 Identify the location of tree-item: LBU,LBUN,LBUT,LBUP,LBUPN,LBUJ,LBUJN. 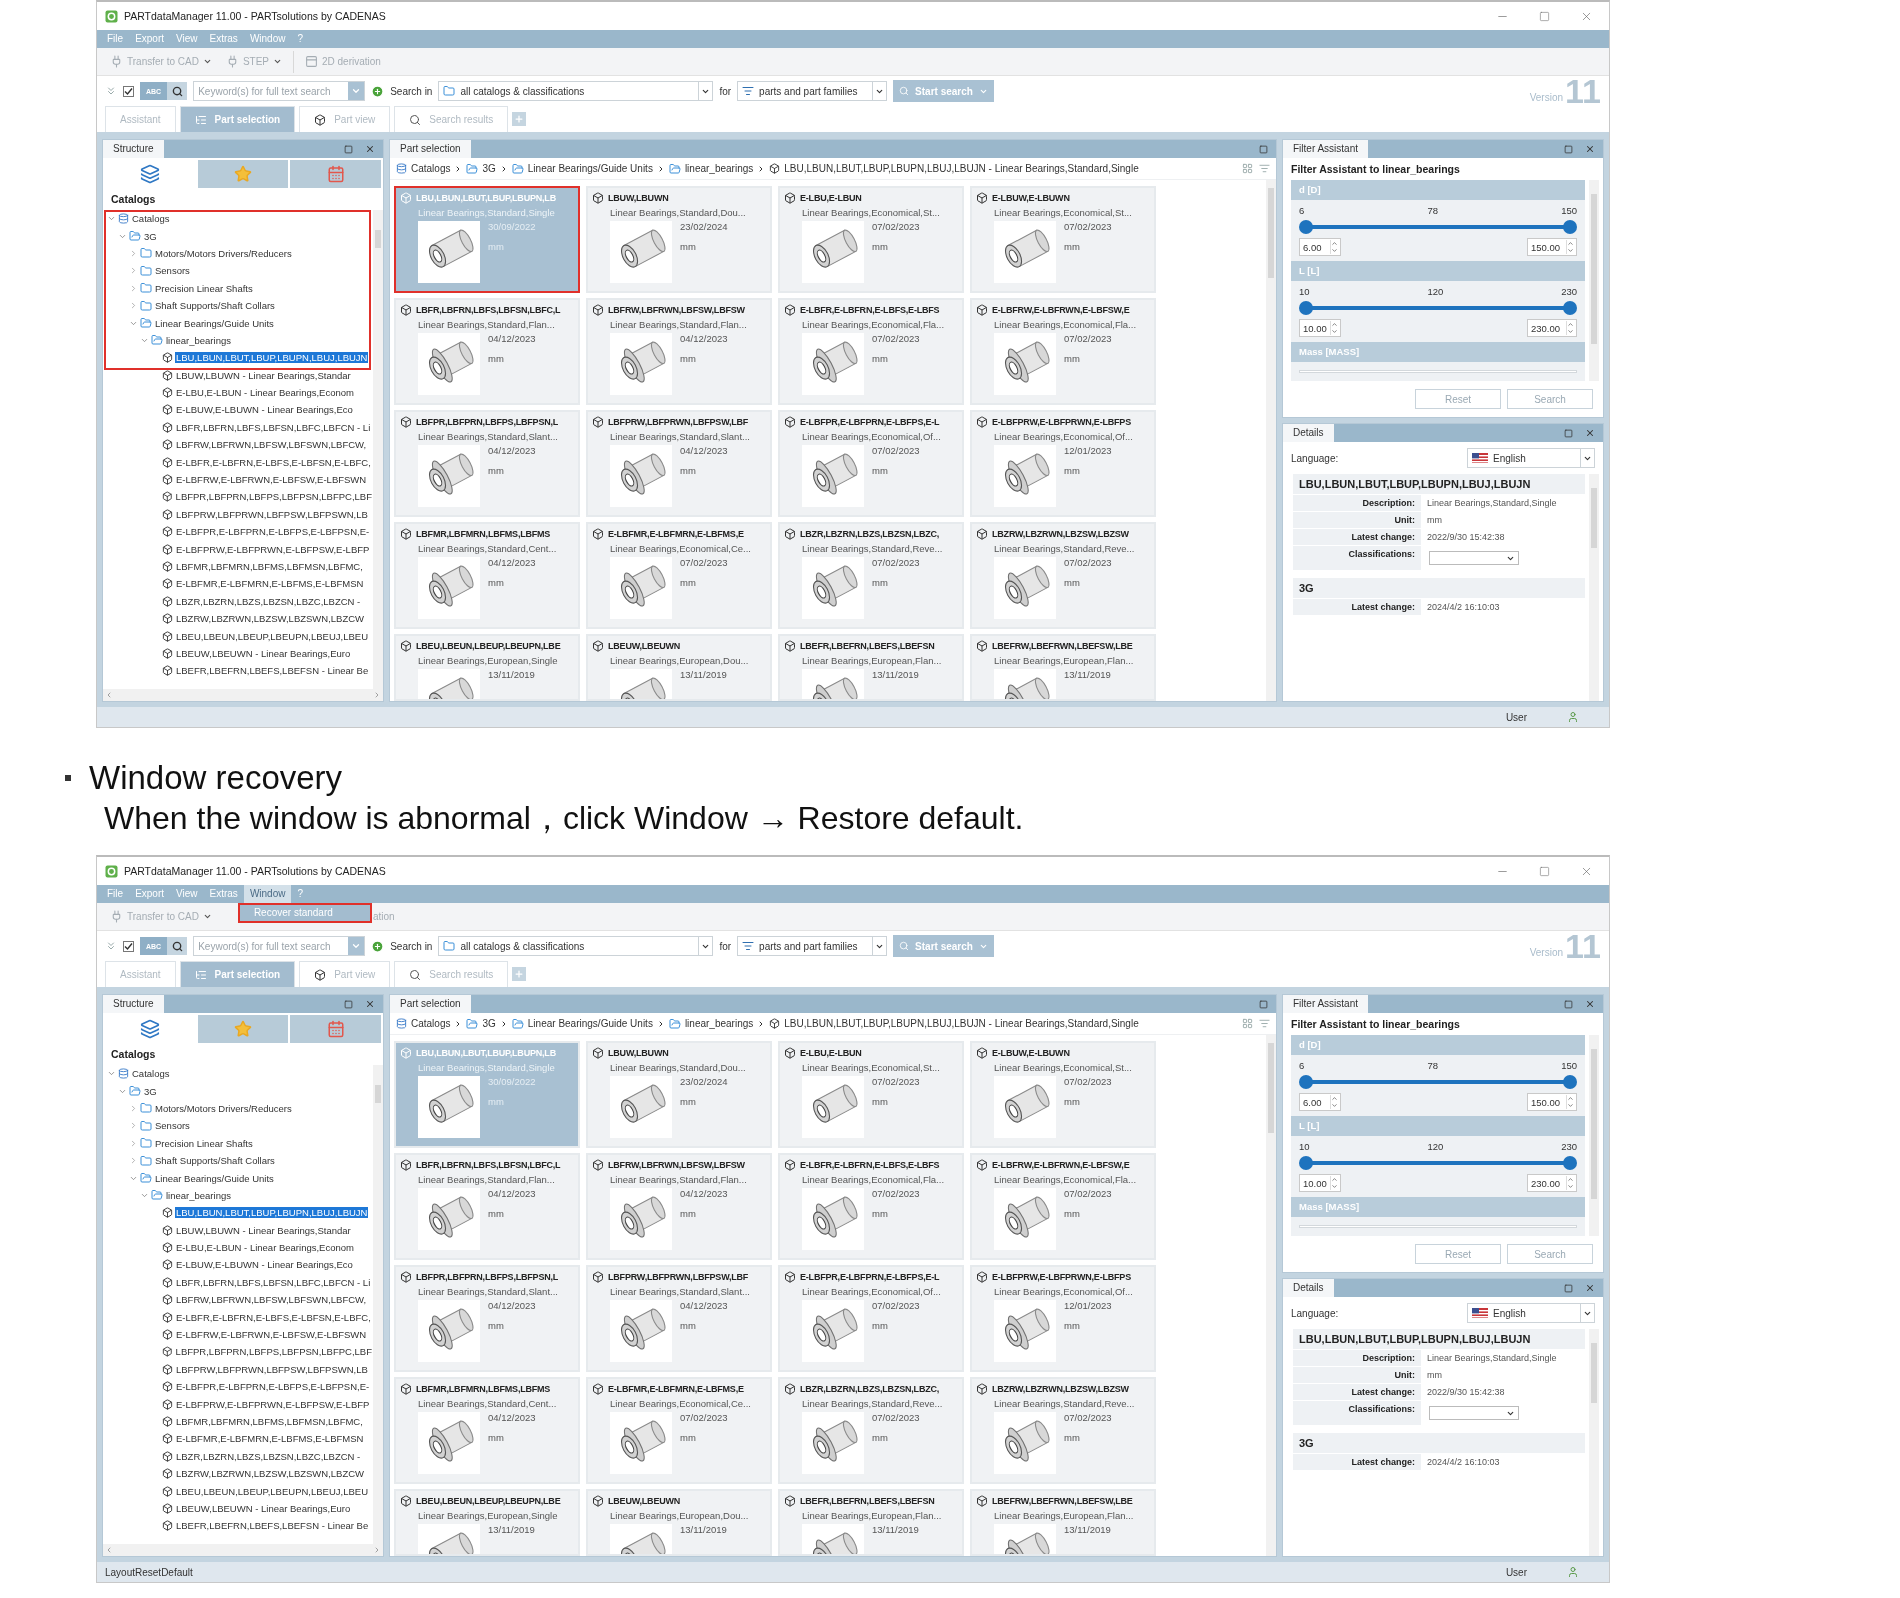
(272, 1213).